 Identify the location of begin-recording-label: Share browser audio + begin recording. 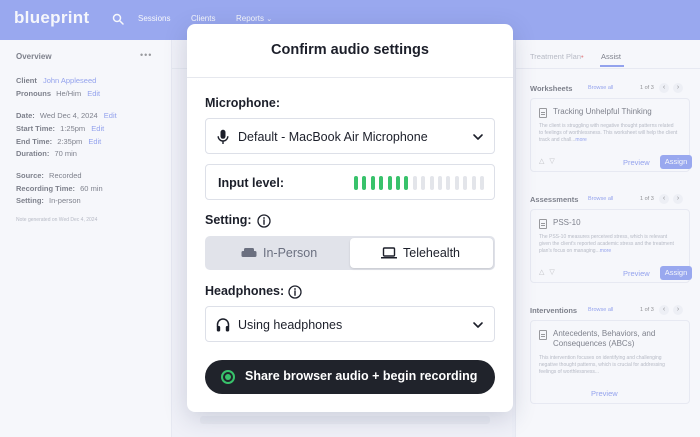
(361, 376).